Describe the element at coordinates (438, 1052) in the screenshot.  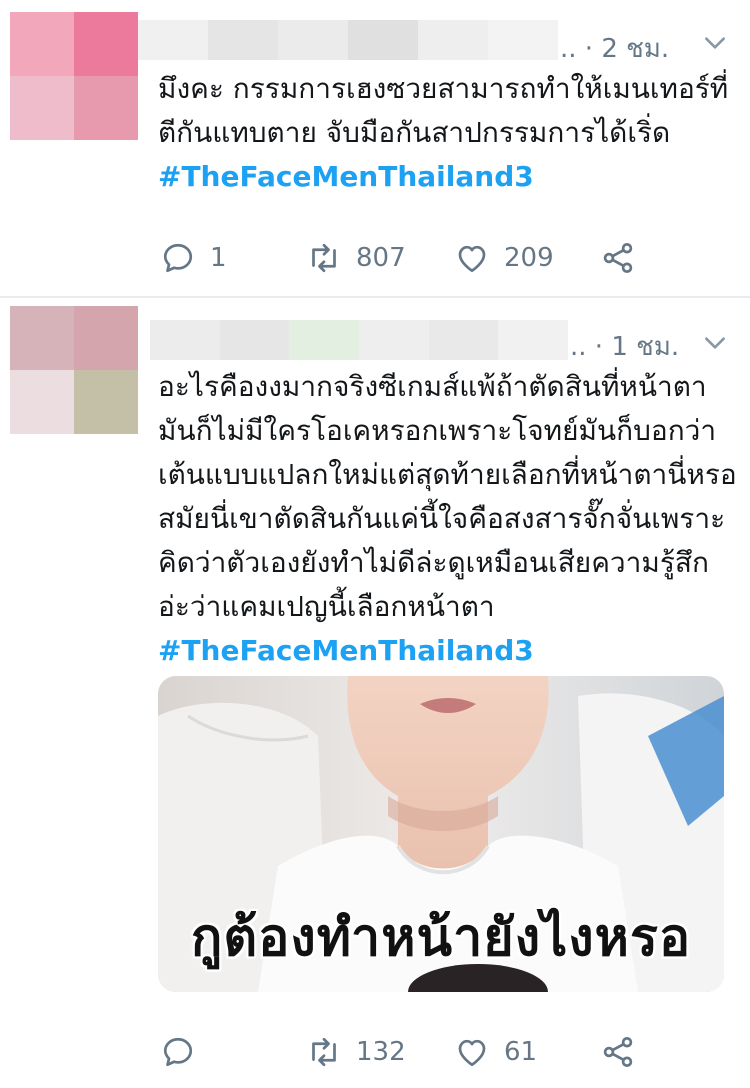
I see `tweet-actions: 132 61` at that location.